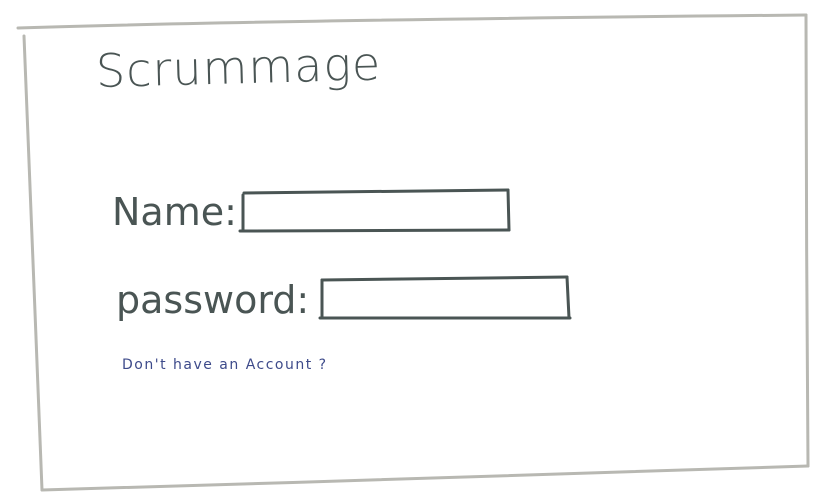 Image resolution: width=840 pixels, height=504 pixels. What do you see at coordinates (213, 300) in the screenshot?
I see `password-label: password:` at bounding box center [213, 300].